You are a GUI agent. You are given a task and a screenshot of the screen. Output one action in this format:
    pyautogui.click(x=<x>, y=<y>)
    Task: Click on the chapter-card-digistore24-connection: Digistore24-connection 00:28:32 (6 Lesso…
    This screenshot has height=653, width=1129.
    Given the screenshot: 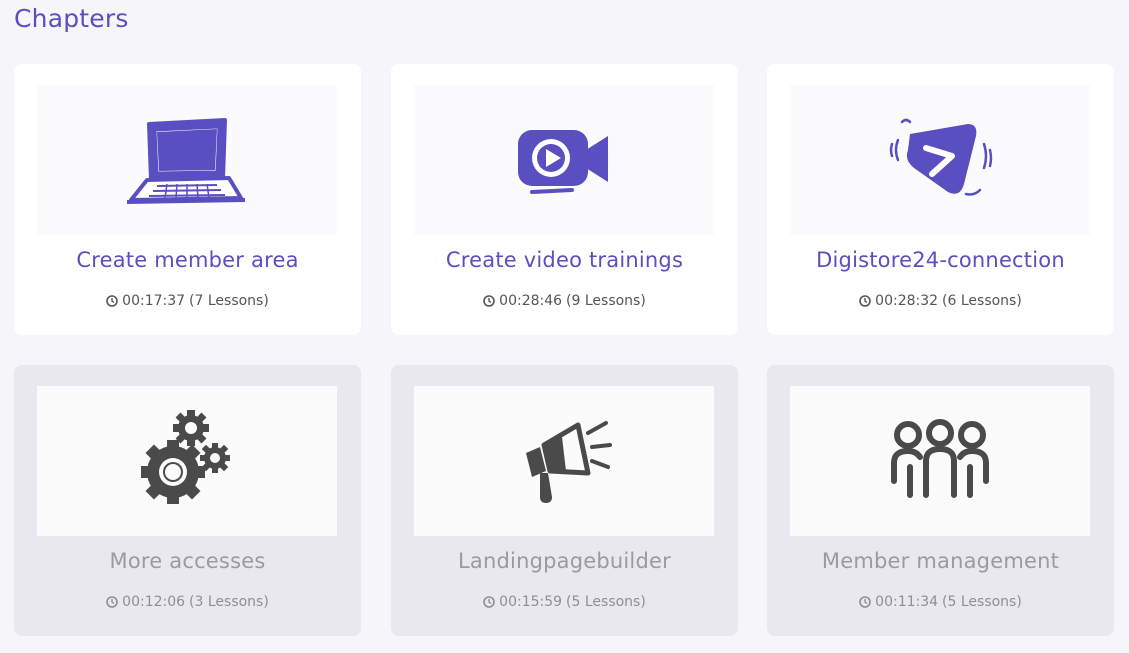 What is the action you would take?
    pyautogui.click(x=940, y=199)
    